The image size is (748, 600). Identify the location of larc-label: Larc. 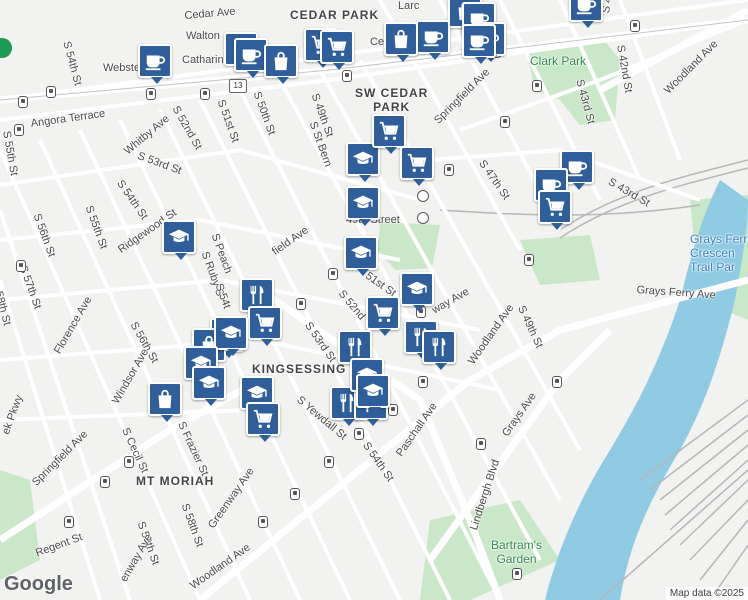
(409, 6).